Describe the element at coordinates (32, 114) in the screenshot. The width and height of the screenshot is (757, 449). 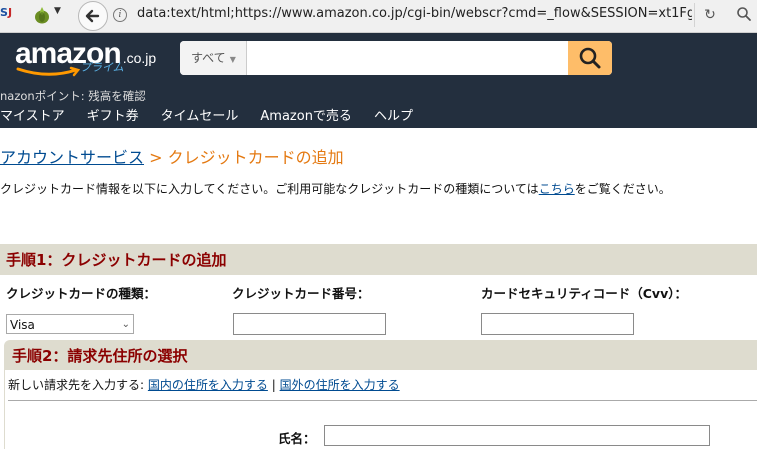
I see `nav-my-store: マイストア` at that location.